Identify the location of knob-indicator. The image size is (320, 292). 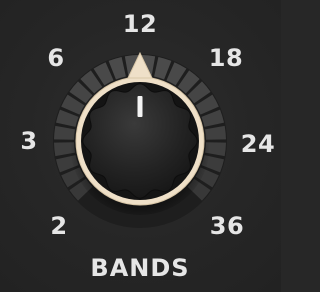
(140, 106).